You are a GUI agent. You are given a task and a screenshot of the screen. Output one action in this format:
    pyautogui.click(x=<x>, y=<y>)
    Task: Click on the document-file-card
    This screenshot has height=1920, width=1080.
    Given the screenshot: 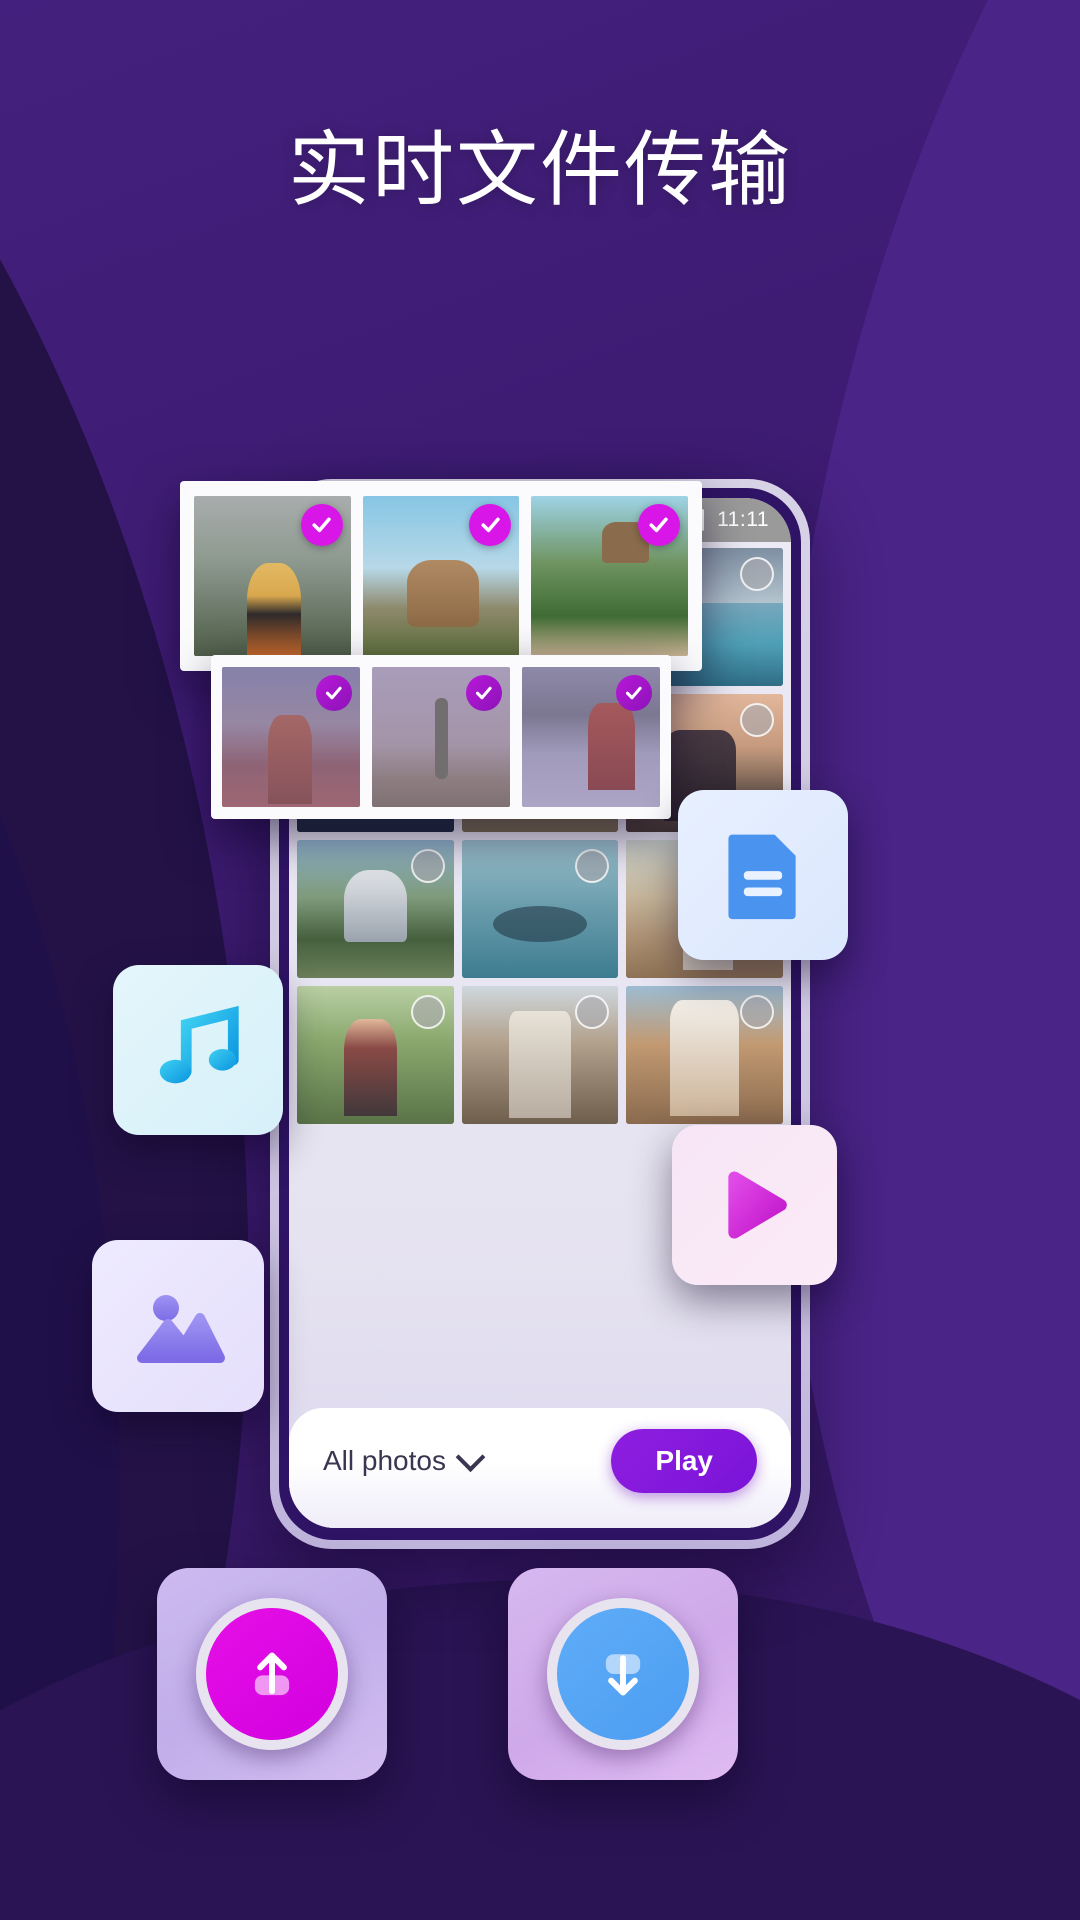 What is the action you would take?
    pyautogui.click(x=763, y=875)
    